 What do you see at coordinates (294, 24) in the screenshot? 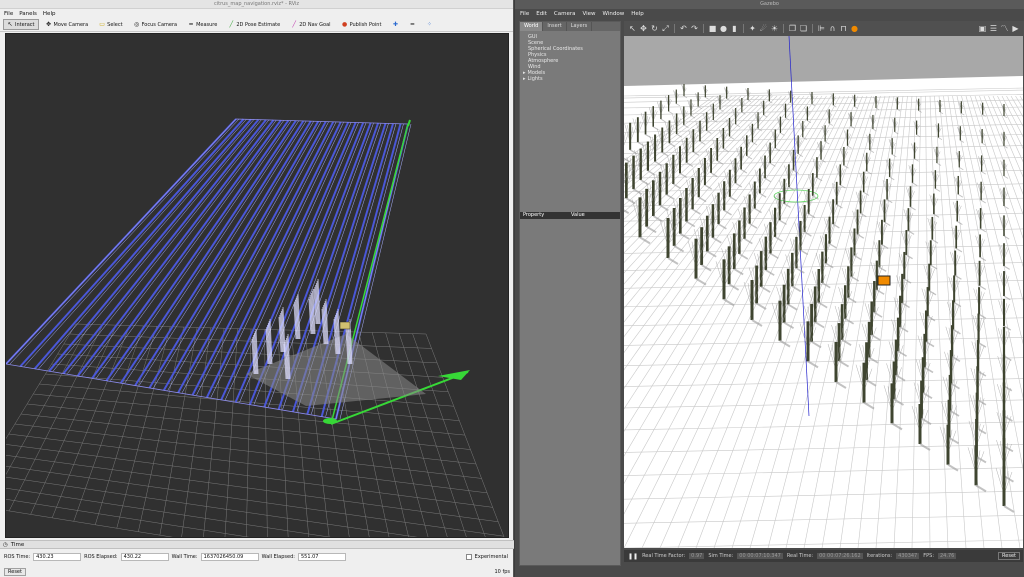
I see `nav-goal-icon: ╱` at bounding box center [294, 24].